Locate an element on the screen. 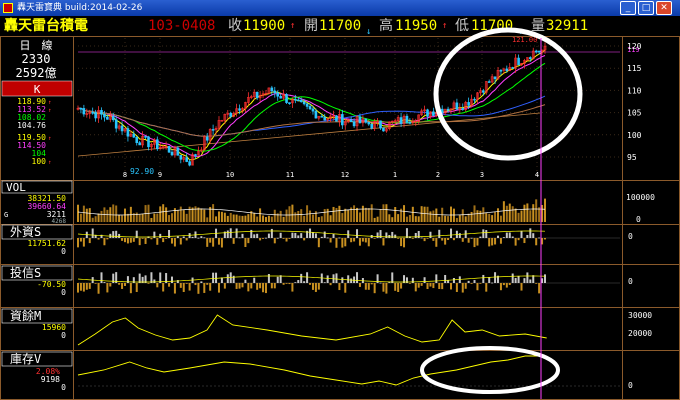 The image size is (680, 400). chart-mode-label: K is located at coordinates (37, 89).